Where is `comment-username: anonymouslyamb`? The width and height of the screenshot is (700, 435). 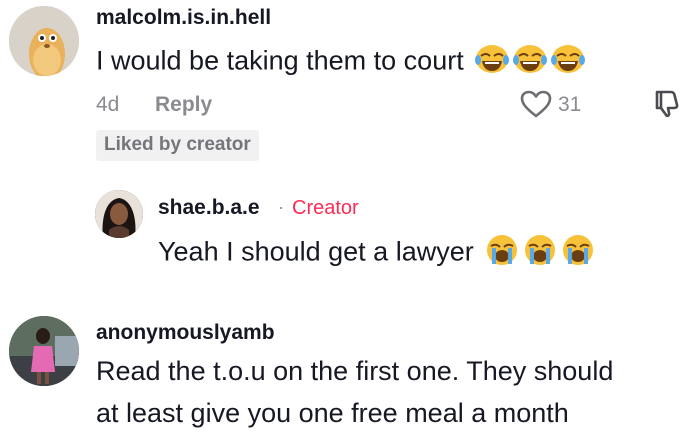 comment-username: anonymouslyamb is located at coordinates (185, 333).